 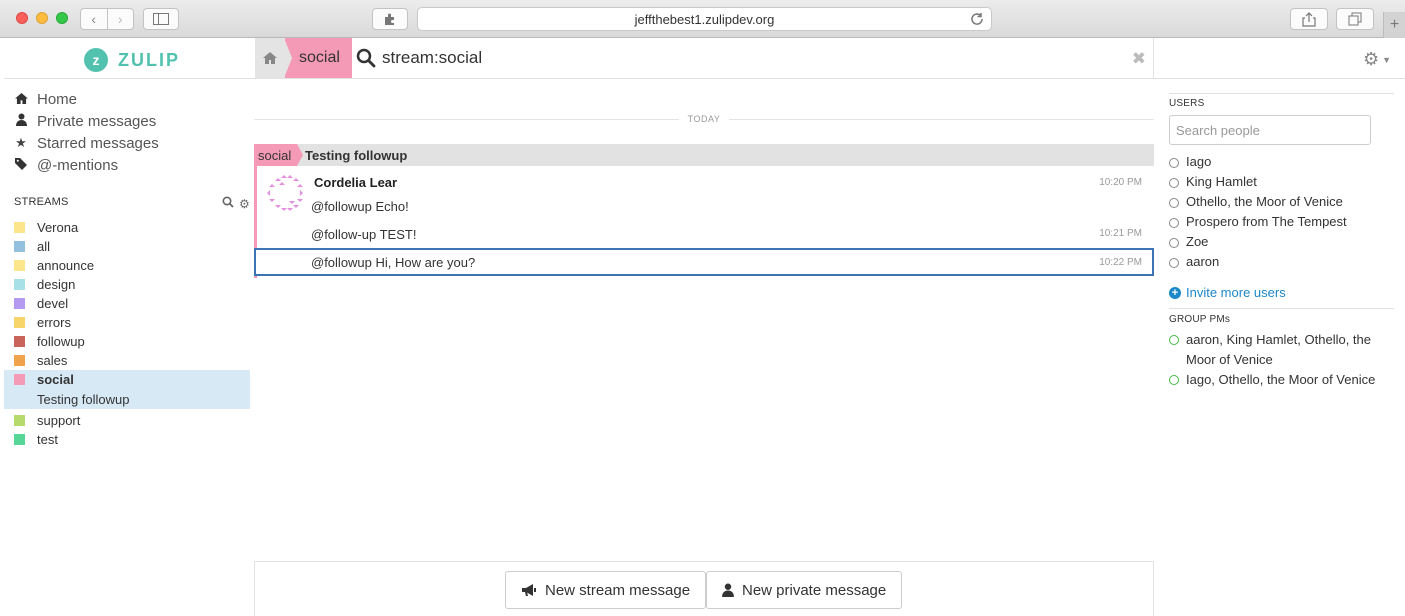 What do you see at coordinates (127, 360) in the screenshot?
I see `stream-item-sales: sales` at bounding box center [127, 360].